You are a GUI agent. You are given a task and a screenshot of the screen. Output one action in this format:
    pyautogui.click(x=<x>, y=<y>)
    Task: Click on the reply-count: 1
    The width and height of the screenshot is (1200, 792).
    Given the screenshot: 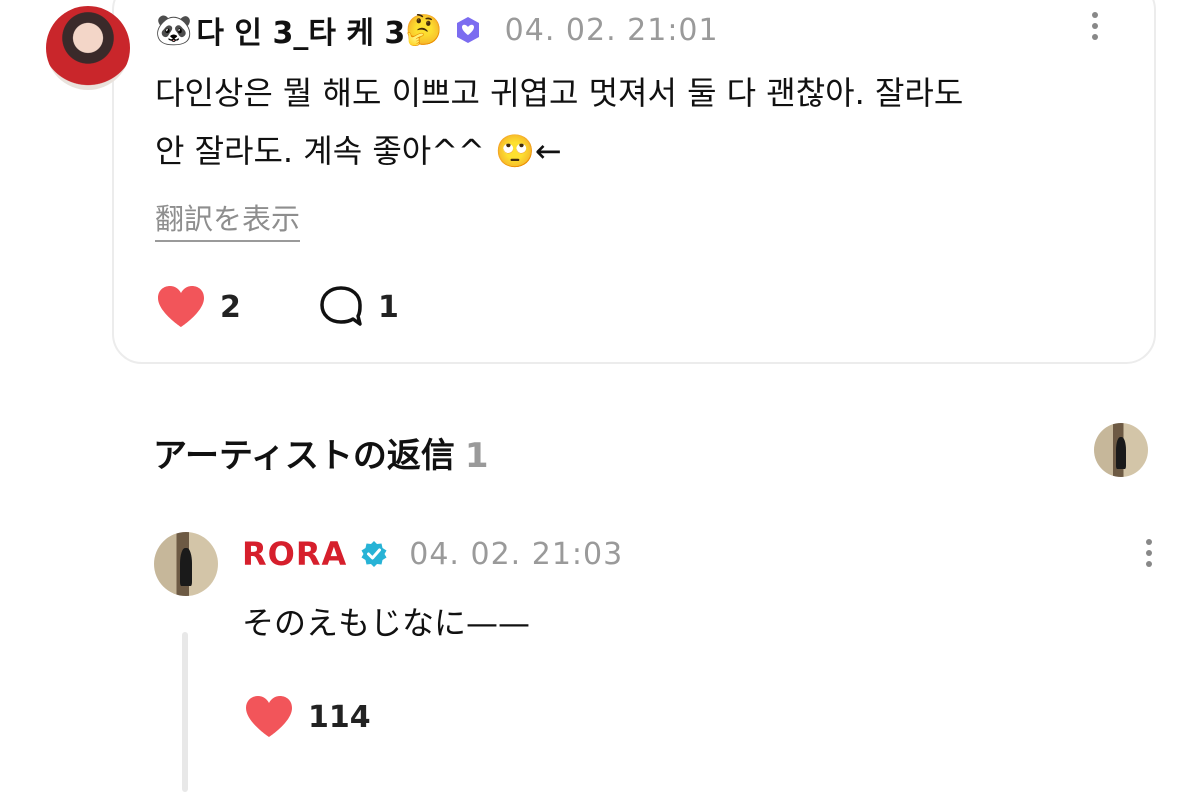 What is the action you would take?
    pyautogui.click(x=388, y=307)
    